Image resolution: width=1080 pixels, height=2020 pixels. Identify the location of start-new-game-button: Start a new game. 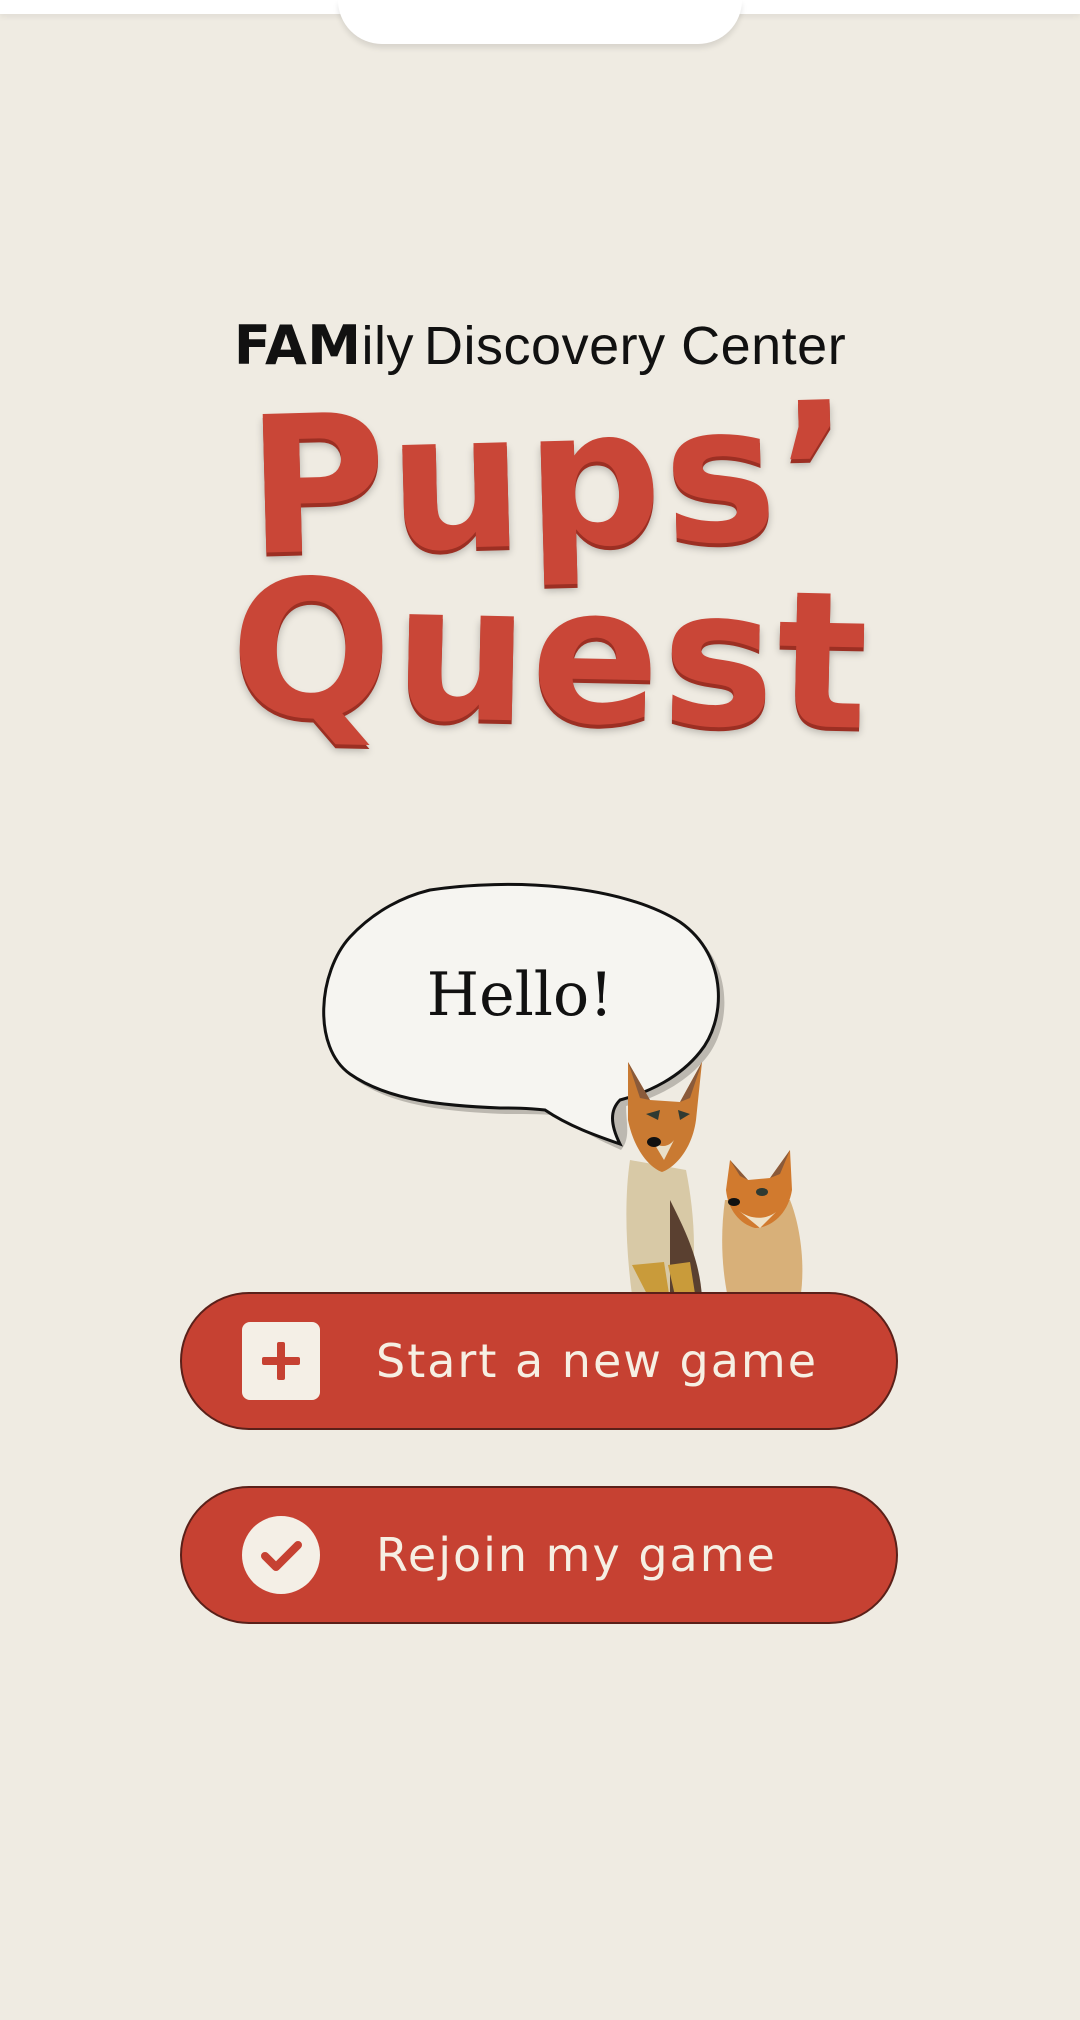
(539, 1361).